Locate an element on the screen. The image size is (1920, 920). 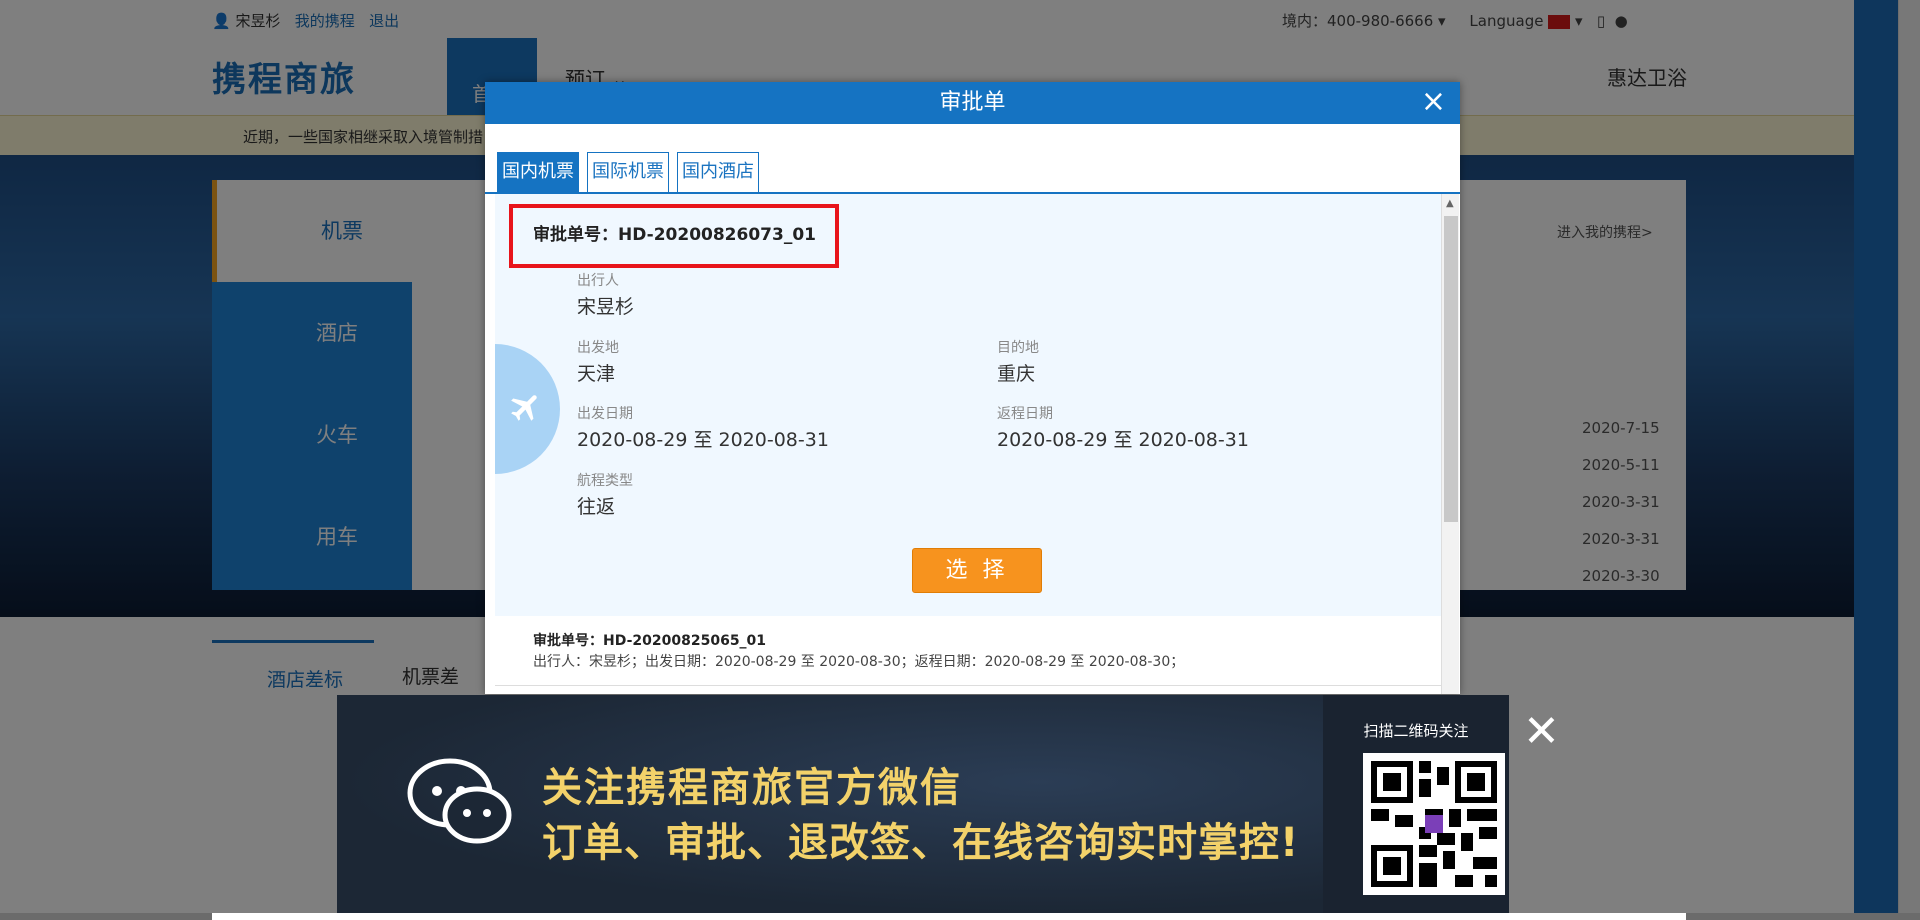
promo-headline: 关注携程商旅官方微信 is located at coordinates (752, 788).